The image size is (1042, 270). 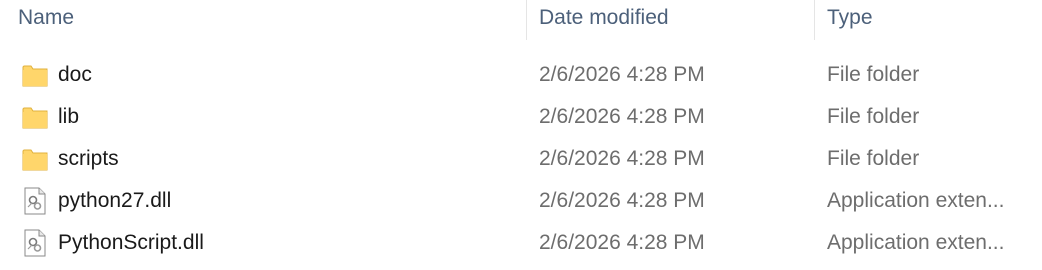 What do you see at coordinates (521, 20) in the screenshot?
I see `column-header-row: Name Date modified Type` at bounding box center [521, 20].